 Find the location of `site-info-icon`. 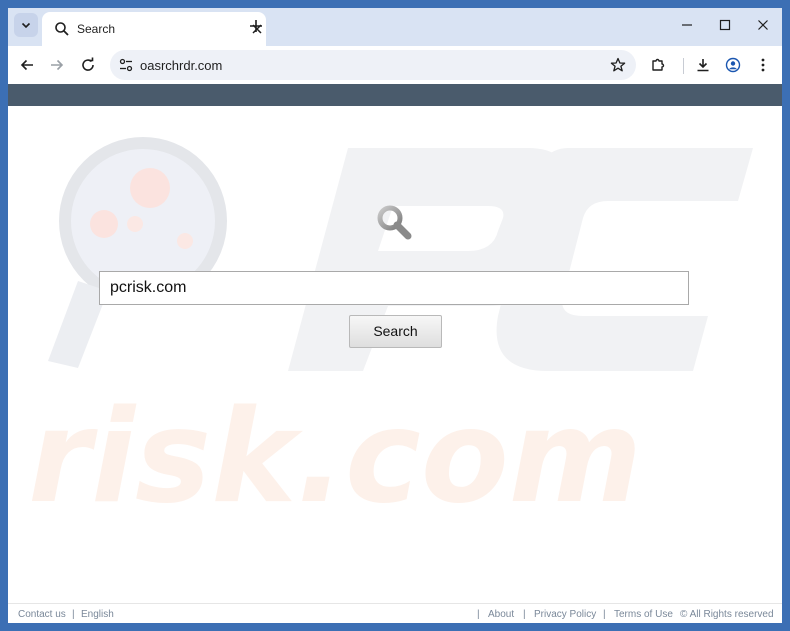

site-info-icon is located at coordinates (126, 65).